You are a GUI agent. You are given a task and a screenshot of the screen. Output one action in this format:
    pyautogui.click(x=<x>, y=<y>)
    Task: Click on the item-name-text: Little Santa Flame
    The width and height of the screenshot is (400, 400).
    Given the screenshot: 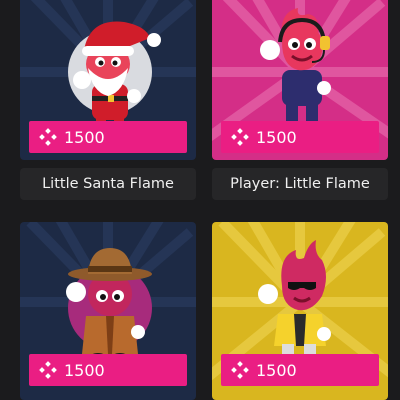 What is the action you would take?
    pyautogui.click(x=108, y=184)
    